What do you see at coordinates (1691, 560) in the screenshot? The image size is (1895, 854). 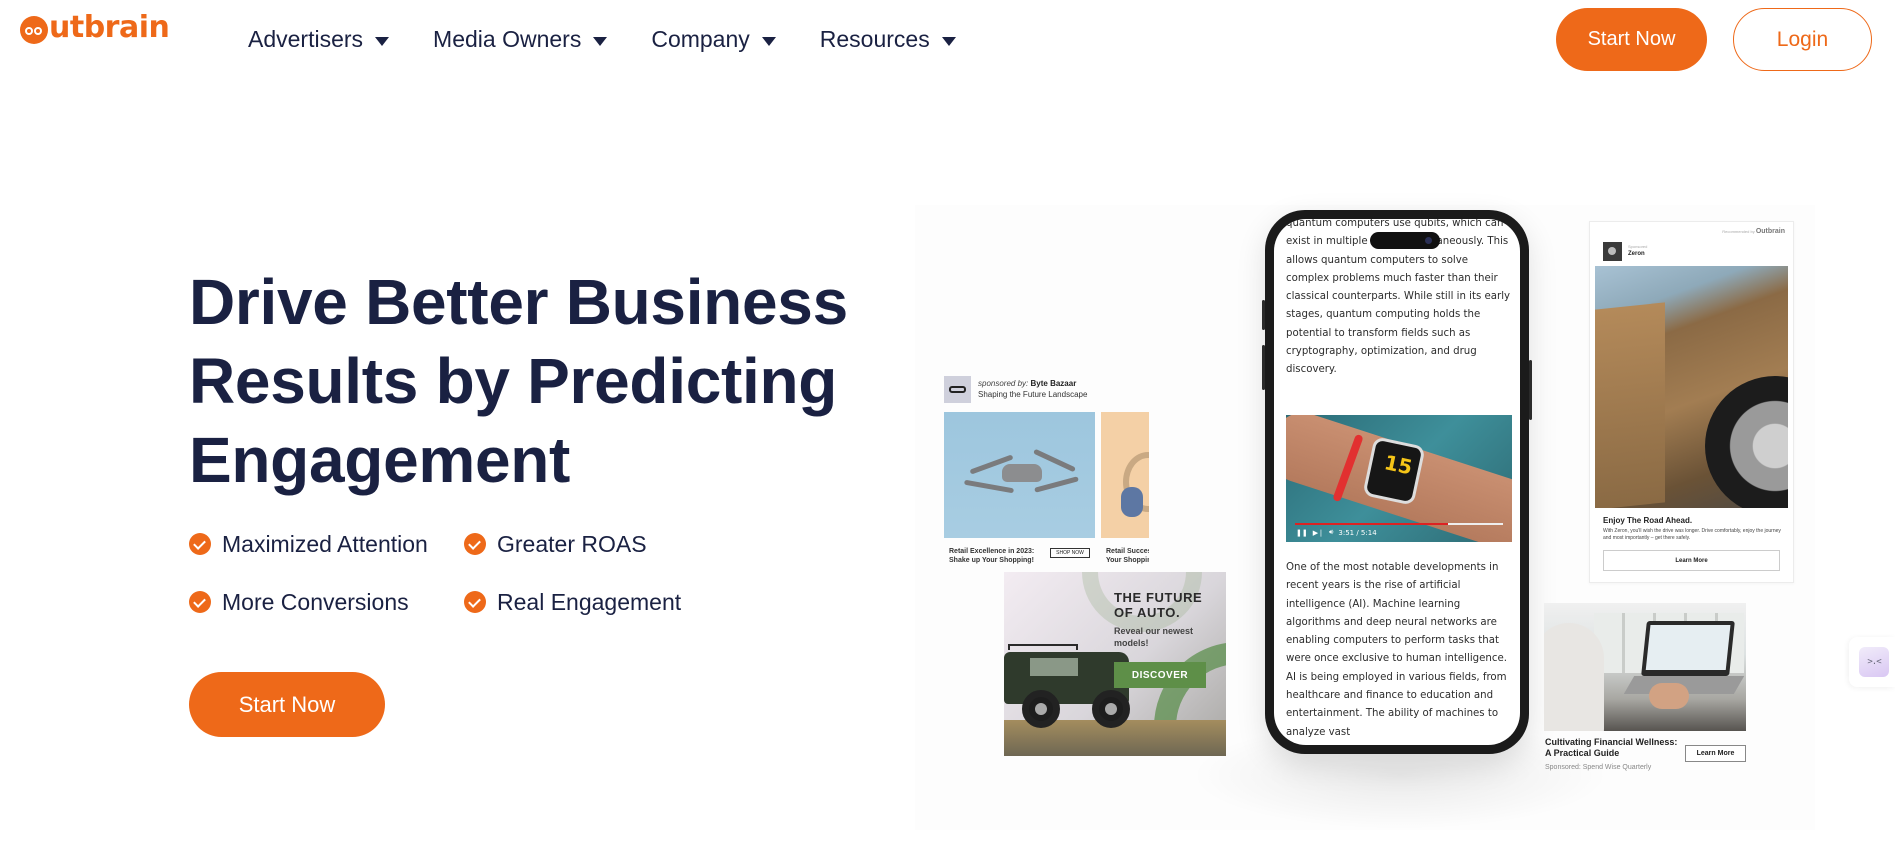 I see `zeron-learn-more-button: Learn More` at bounding box center [1691, 560].